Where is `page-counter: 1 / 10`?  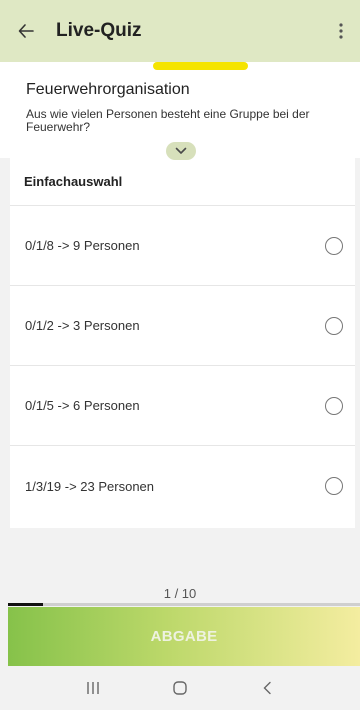 page-counter: 1 / 10 is located at coordinates (180, 593).